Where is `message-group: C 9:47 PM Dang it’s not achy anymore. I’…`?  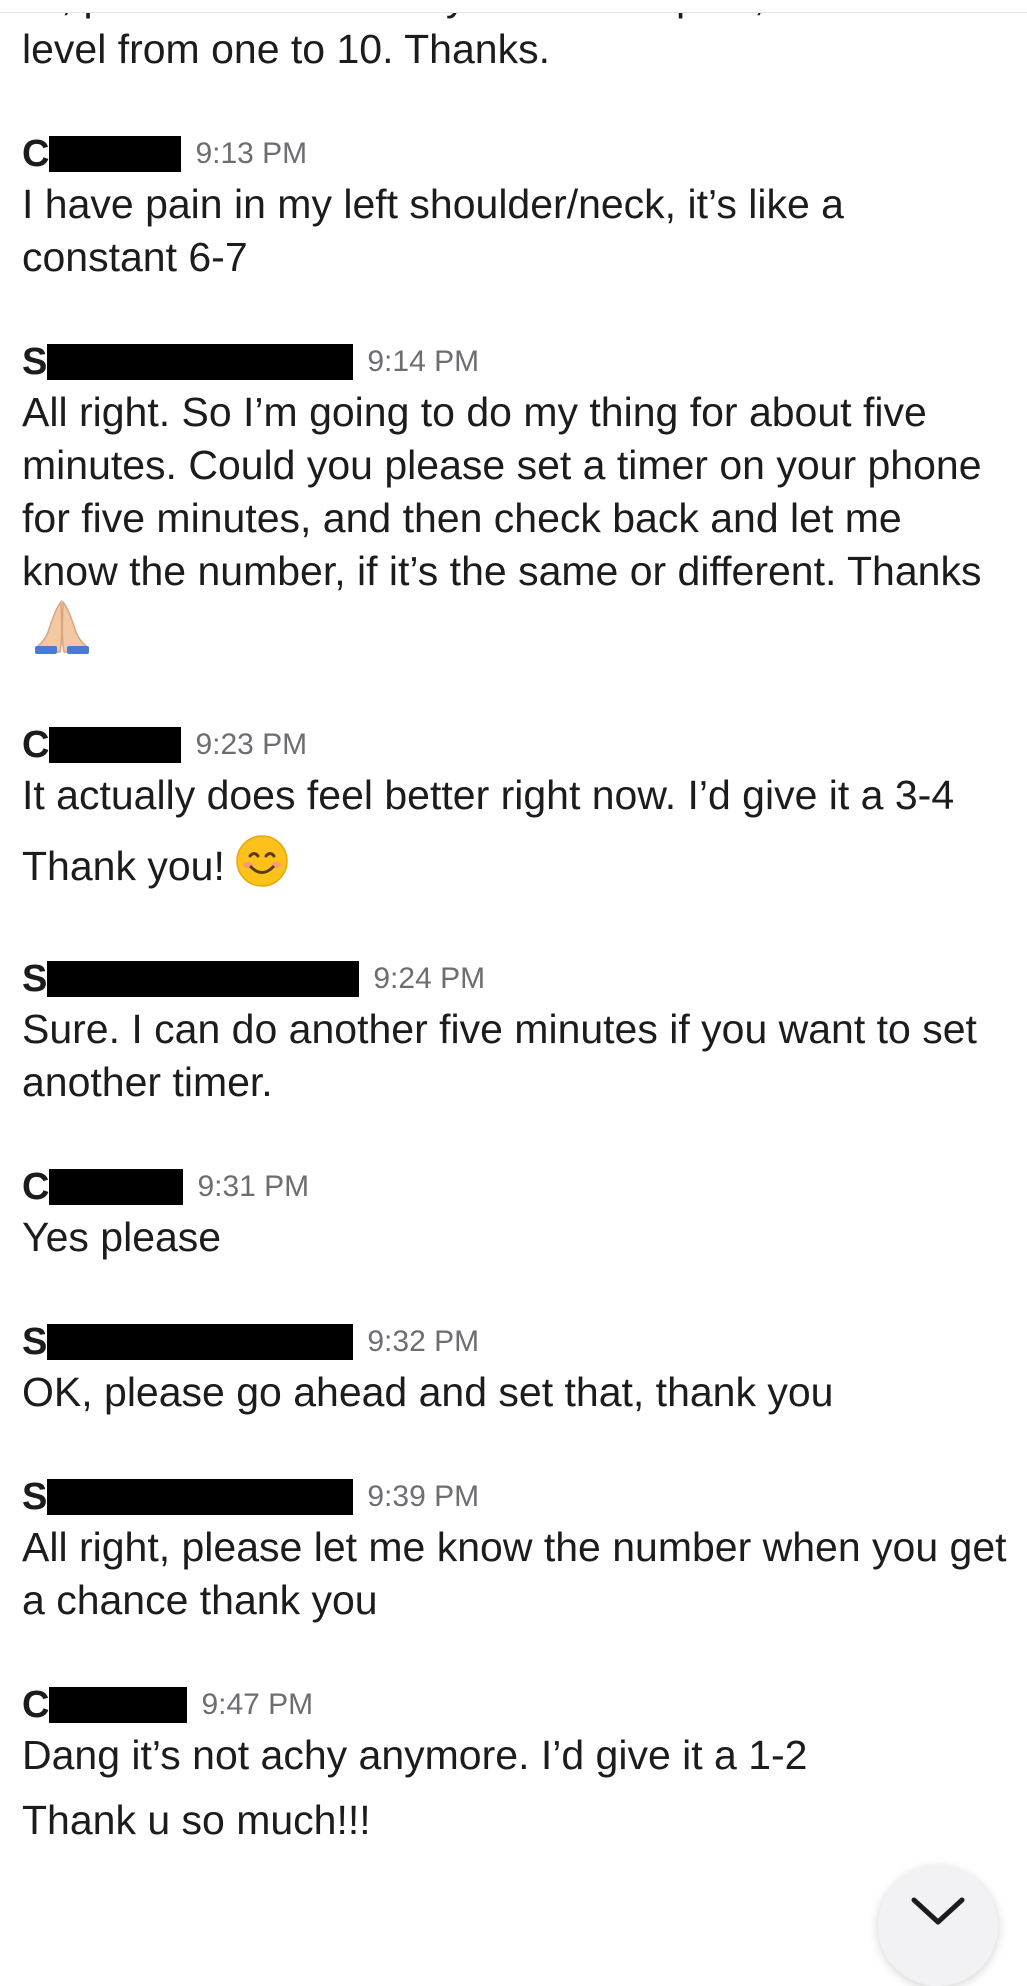
message-group: C 9:47 PM Dang it’s not achy anymore. I’… is located at coordinates (514, 1764).